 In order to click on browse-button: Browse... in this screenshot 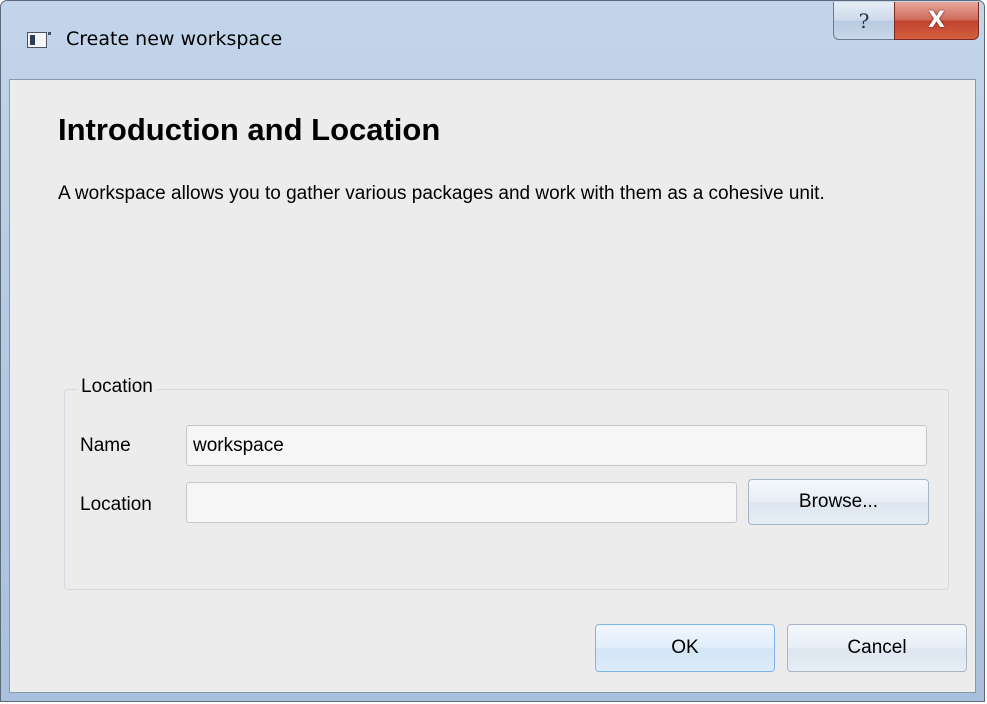, I will do `click(838, 502)`.